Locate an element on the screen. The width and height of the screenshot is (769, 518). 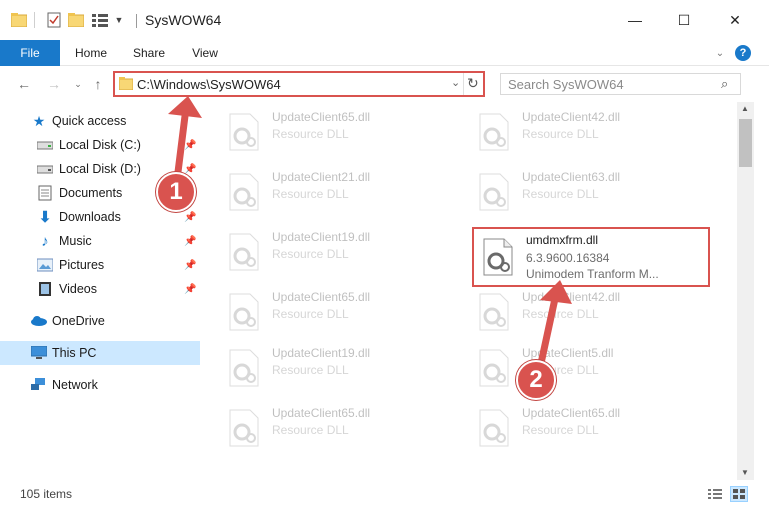
maximize-button: ☐ is located at coordinates (684, 20).